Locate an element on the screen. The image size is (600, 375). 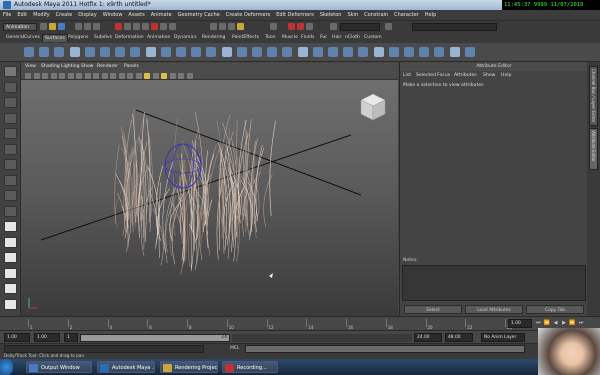
layout-outliner-icon is located at coordinates (10, 304).